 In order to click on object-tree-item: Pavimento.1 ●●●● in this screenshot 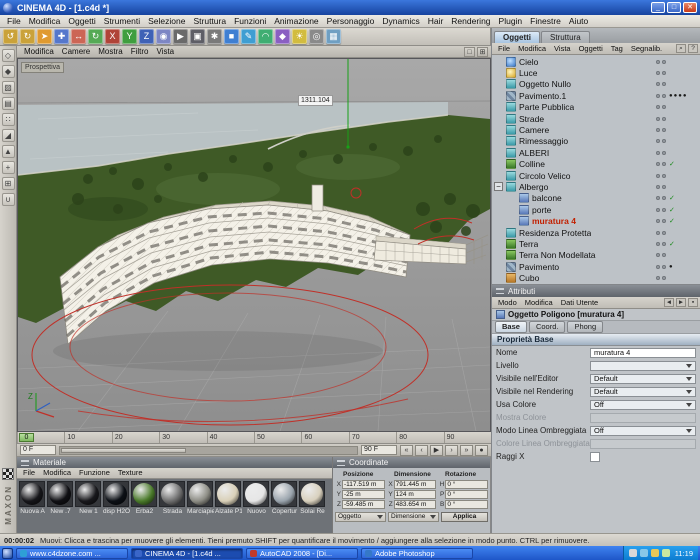, I will do `click(596, 95)`.